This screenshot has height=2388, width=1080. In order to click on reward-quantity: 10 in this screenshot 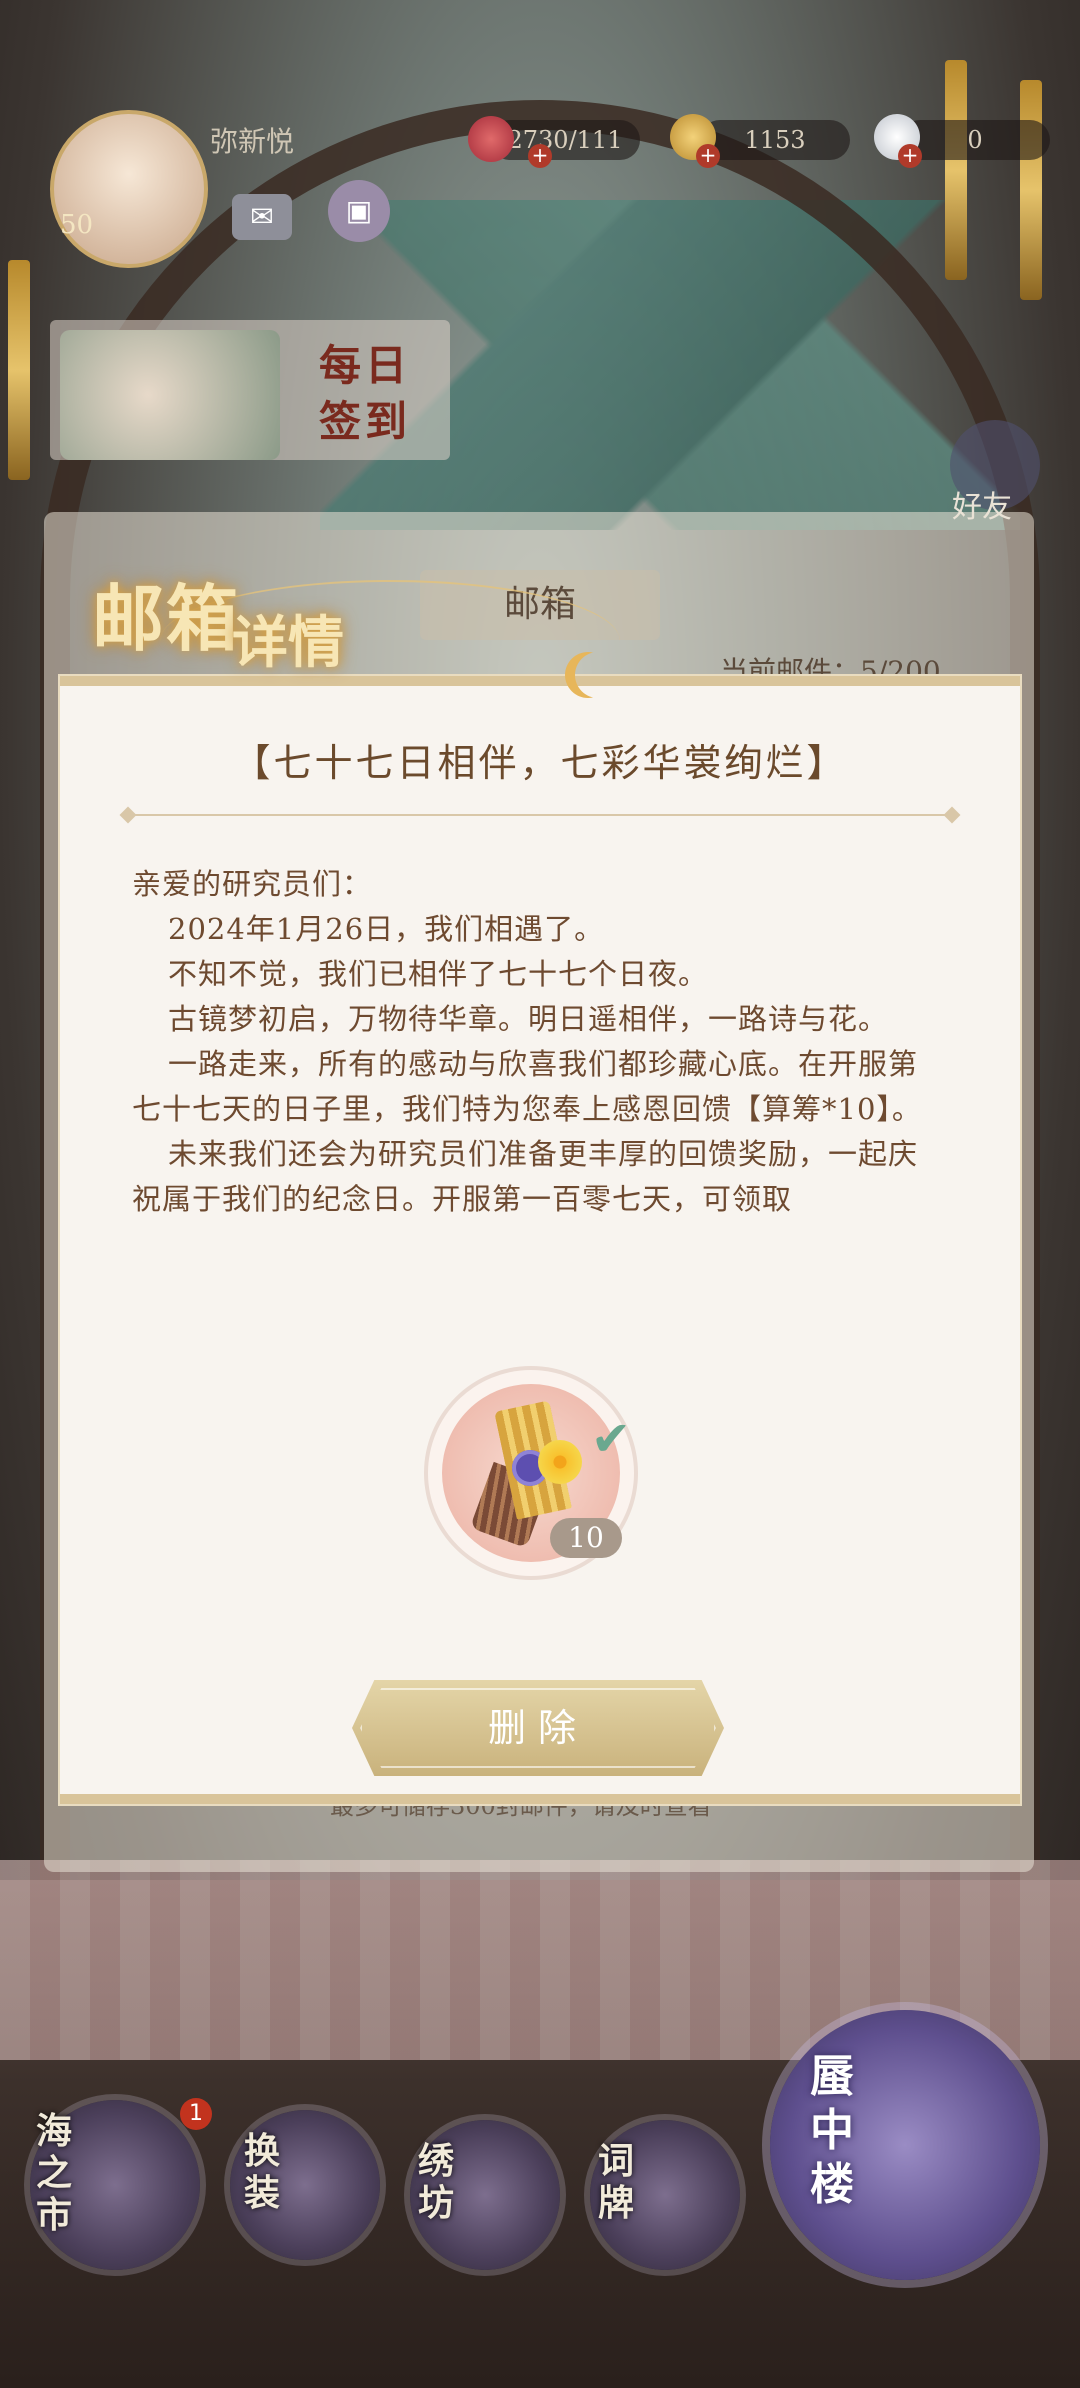, I will do `click(586, 1538)`.